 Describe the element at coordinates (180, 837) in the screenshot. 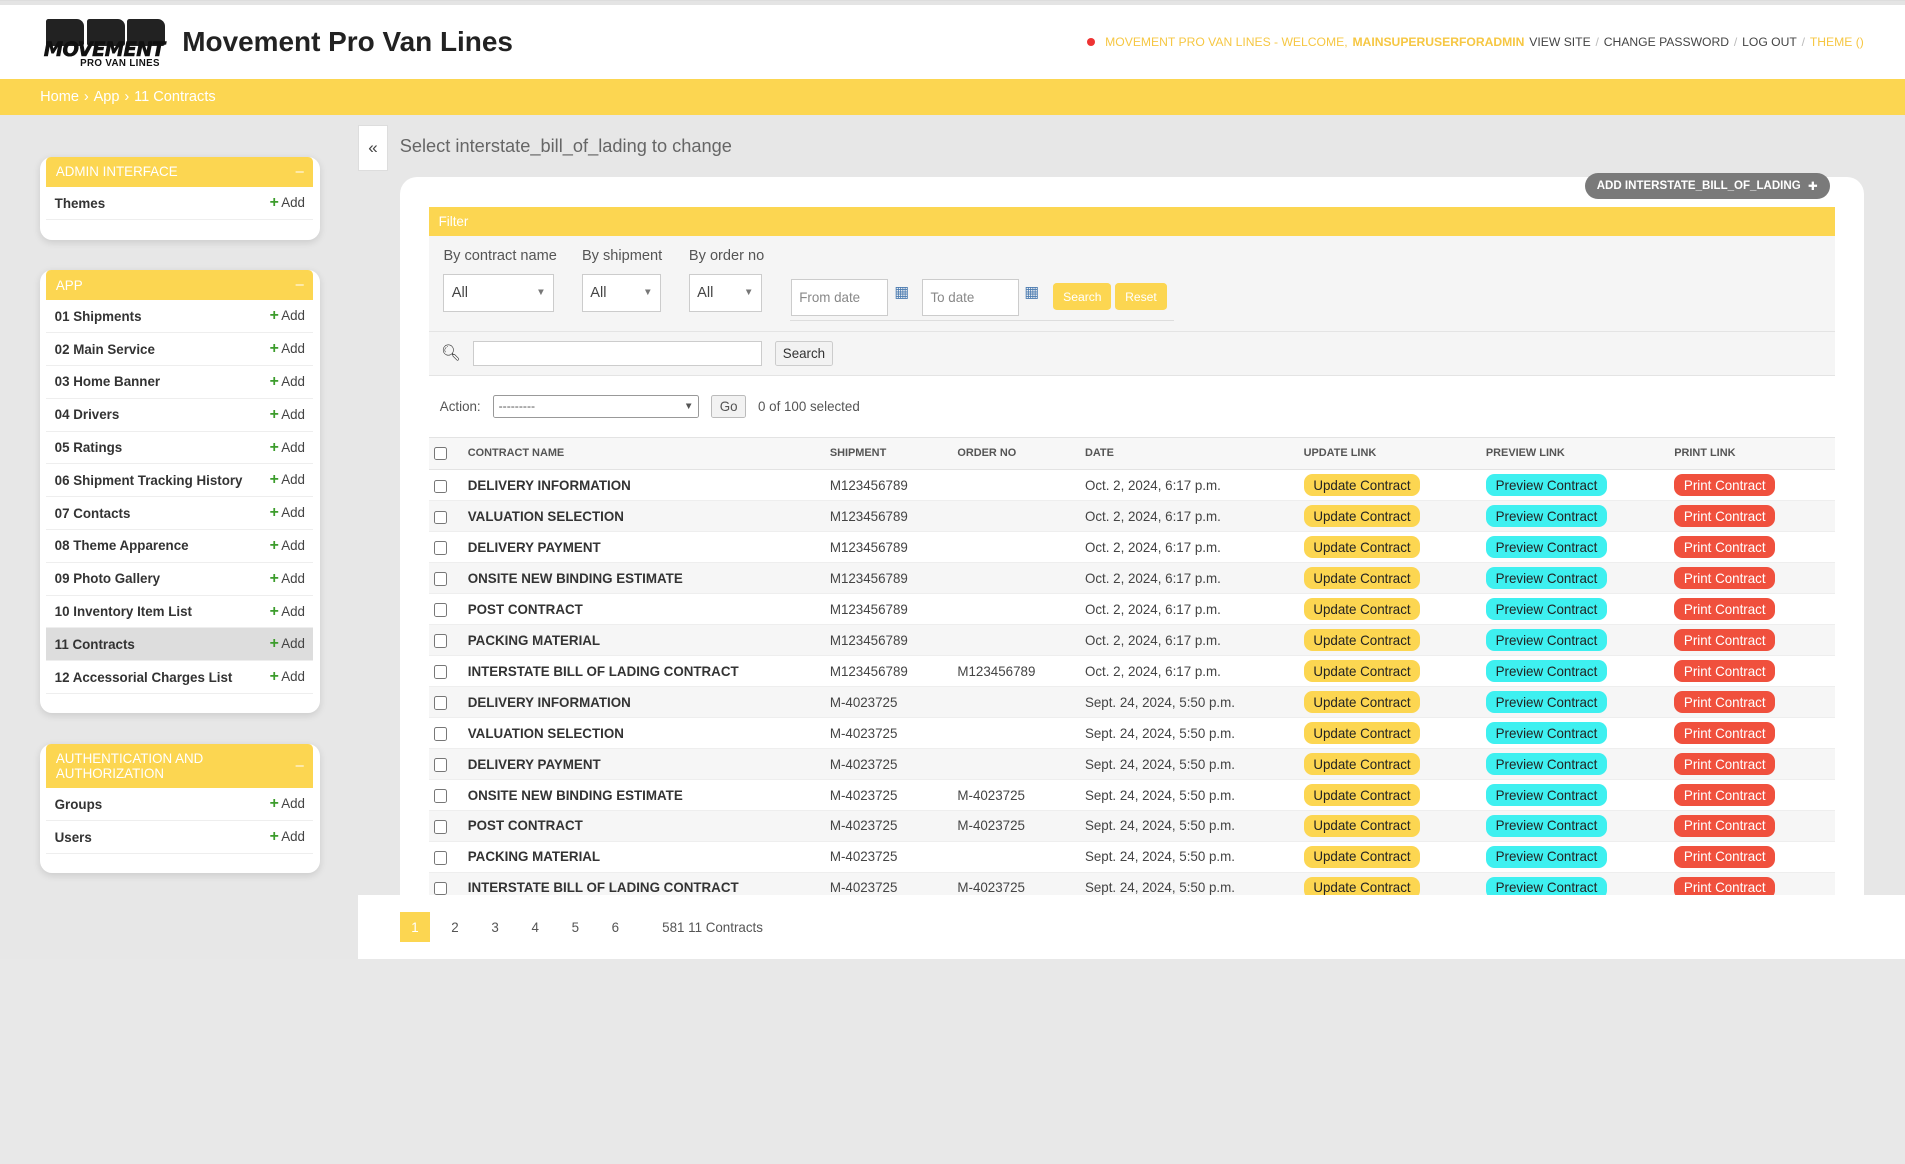

I see `sidebar-item: Users + Add` at that location.